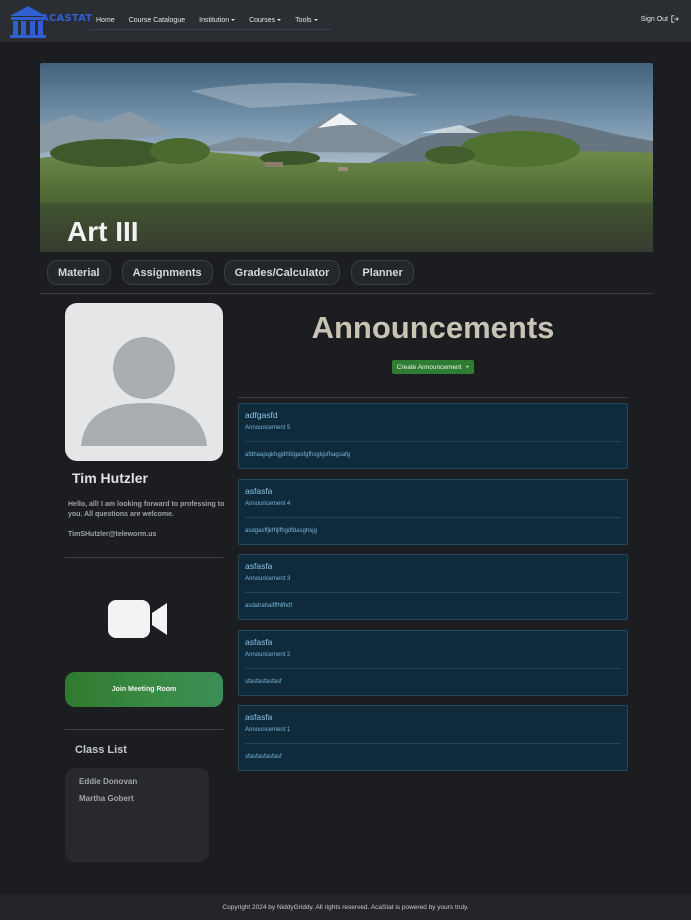 Image resolution: width=691 pixels, height=920 pixels. I want to click on nav-item-tools: Tools, so click(306, 20).